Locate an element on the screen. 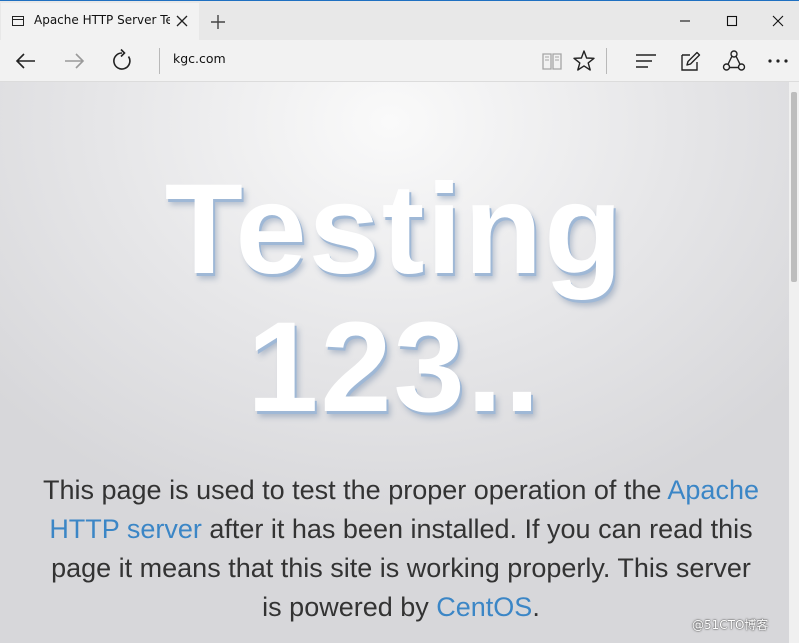 Image resolution: width=799 pixels, height=643 pixels. title-bar: Apache HTTP Server Tes is located at coordinates (399, 20).